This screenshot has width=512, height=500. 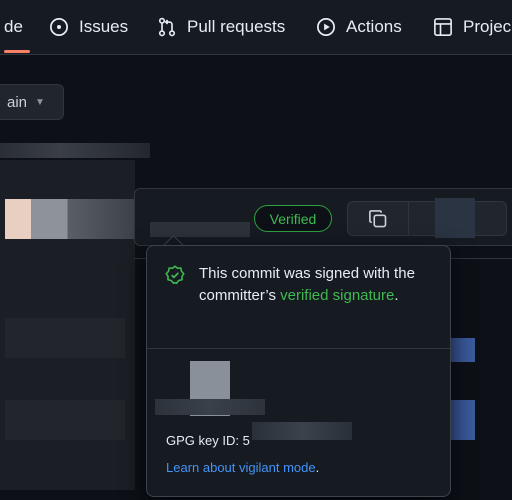 I want to click on tab-pull-requests: Pull requests, so click(x=221, y=27).